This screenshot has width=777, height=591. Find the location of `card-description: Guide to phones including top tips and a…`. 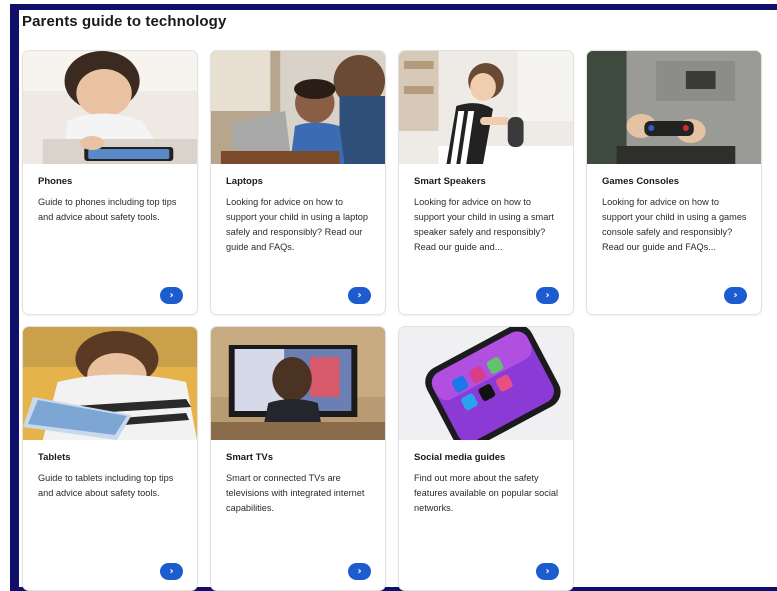

card-description: Guide to phones including top tips and a… is located at coordinates (107, 209).